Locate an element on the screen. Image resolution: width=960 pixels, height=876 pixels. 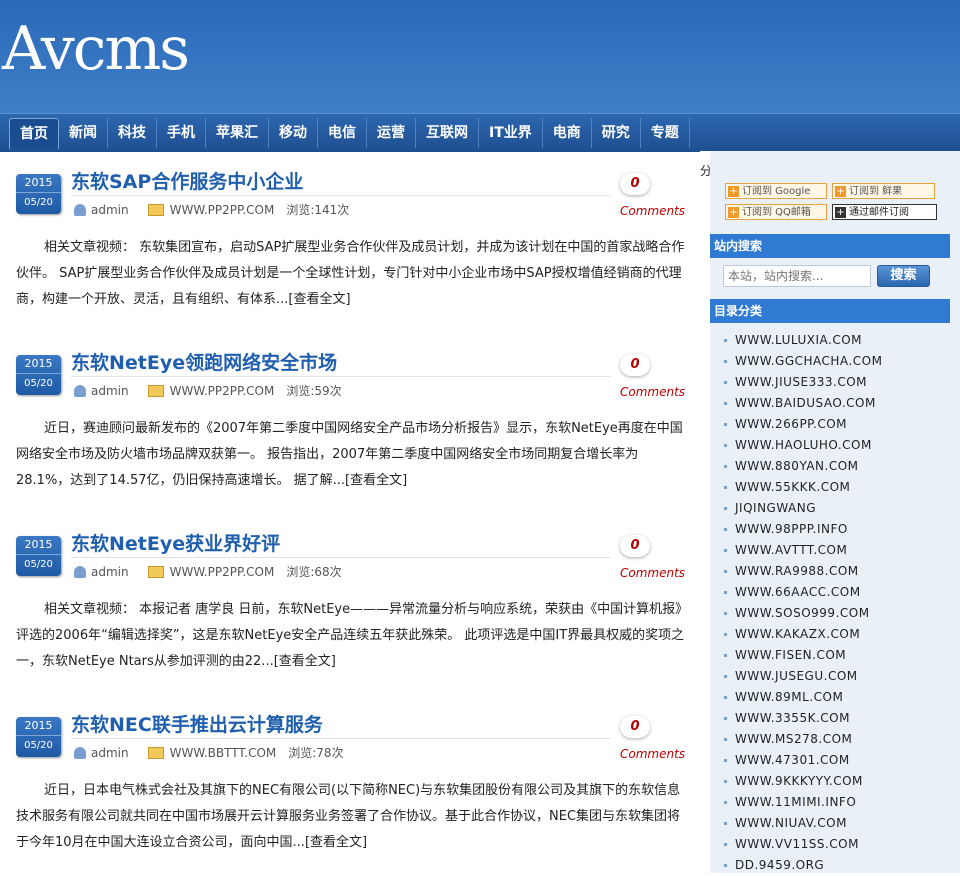
post-views: 浏览:78次 is located at coordinates (316, 753).